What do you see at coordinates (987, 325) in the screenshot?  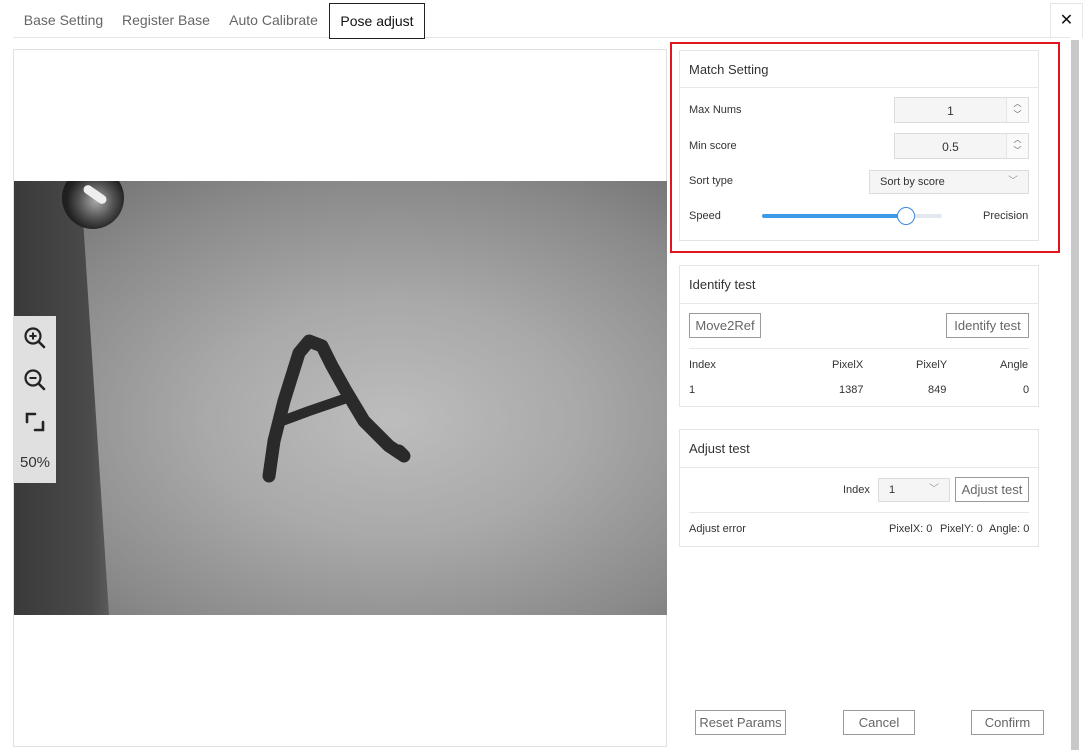 I see `identify-test-button: Identify test` at bounding box center [987, 325].